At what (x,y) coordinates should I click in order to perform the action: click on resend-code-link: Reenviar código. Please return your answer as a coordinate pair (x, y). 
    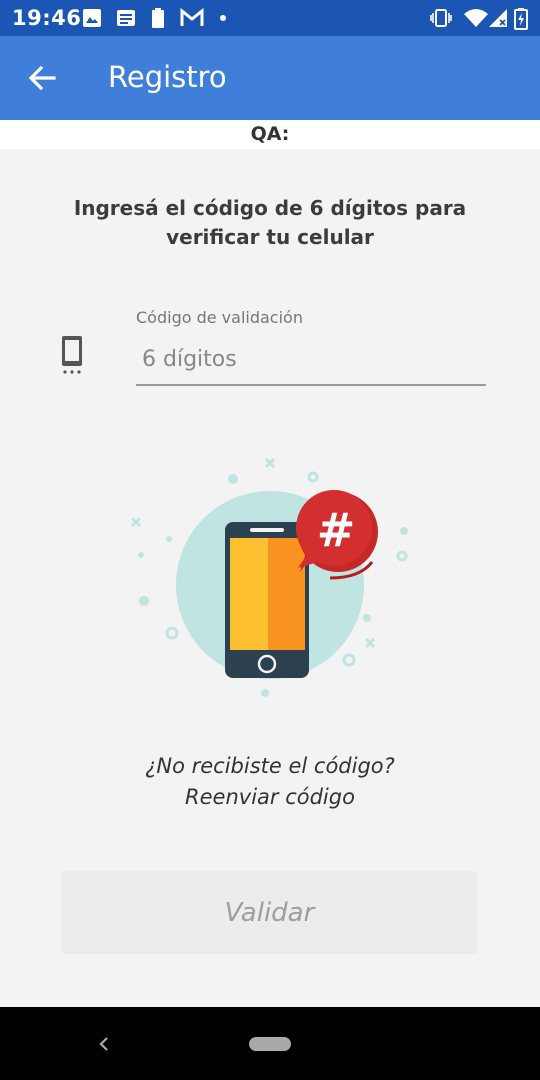
    Looking at the image, I should click on (270, 797).